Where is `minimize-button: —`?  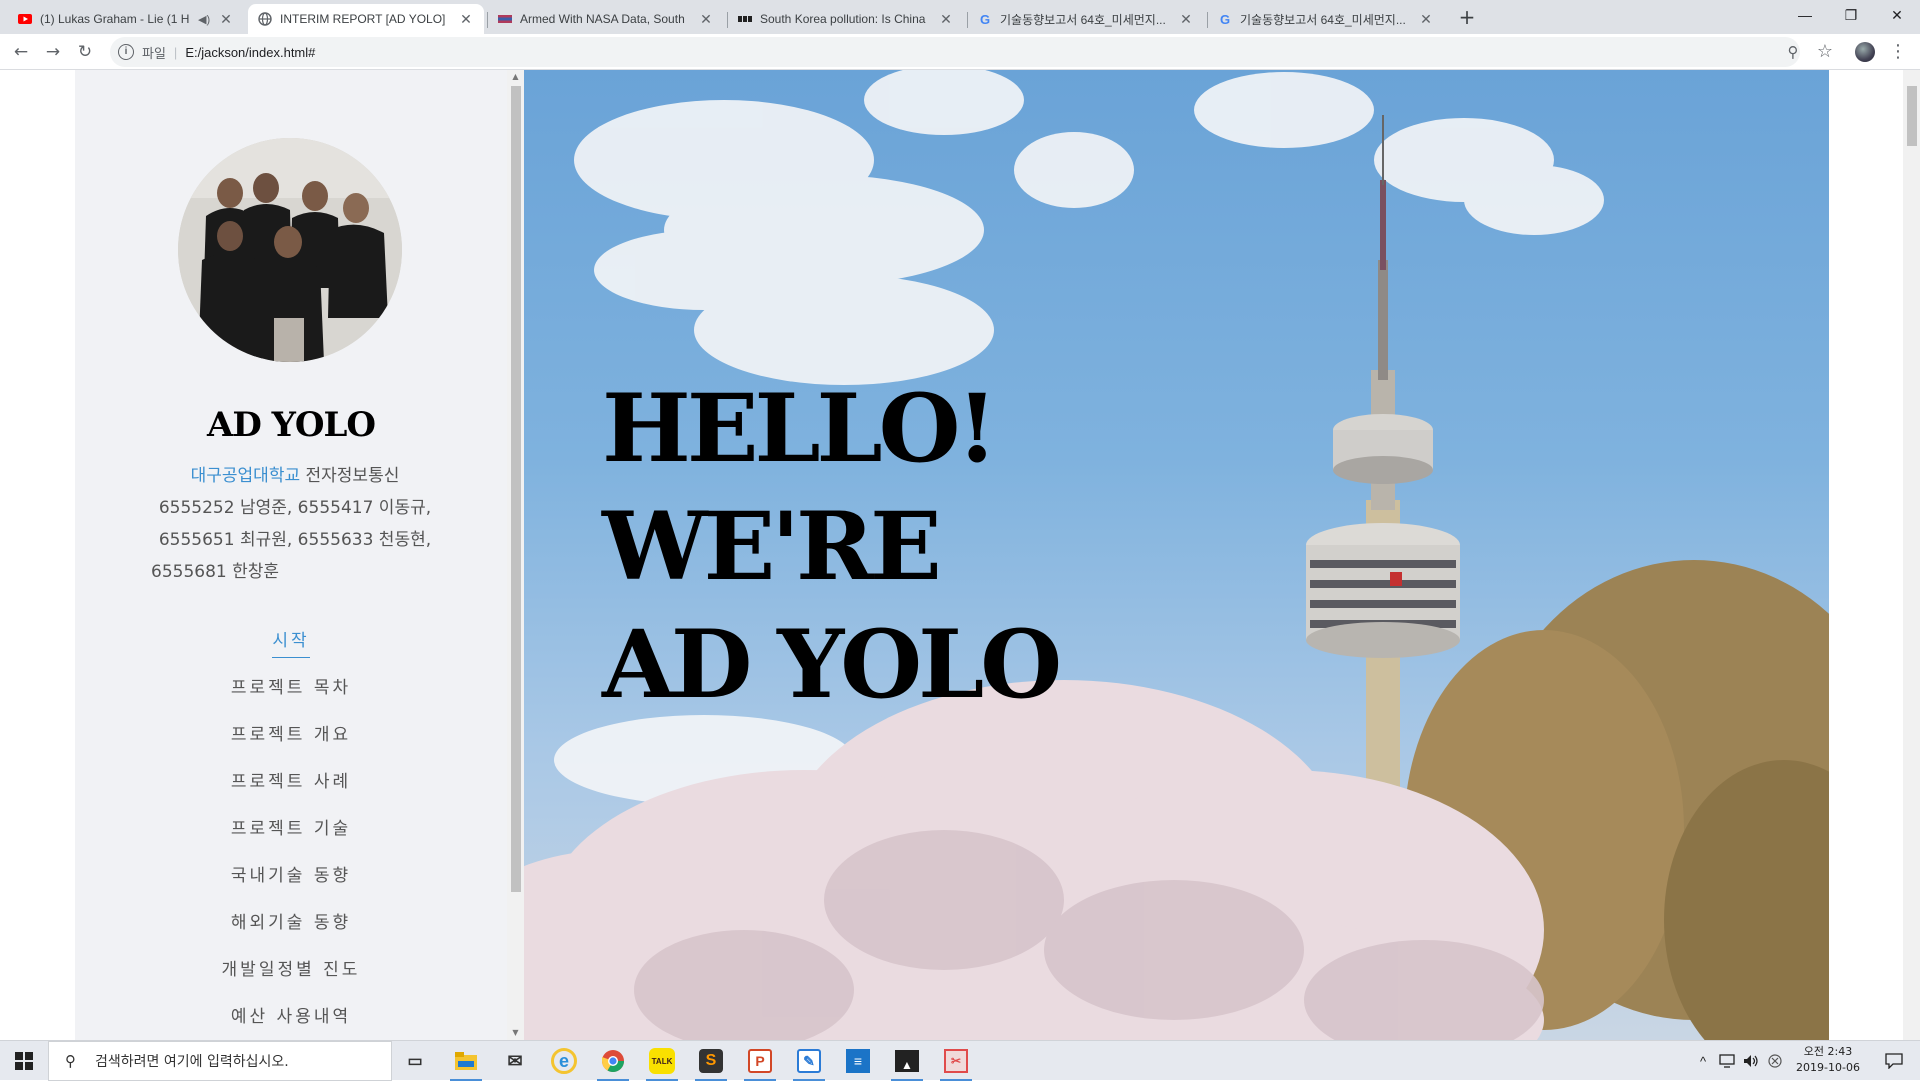 minimize-button: — is located at coordinates (1805, 15).